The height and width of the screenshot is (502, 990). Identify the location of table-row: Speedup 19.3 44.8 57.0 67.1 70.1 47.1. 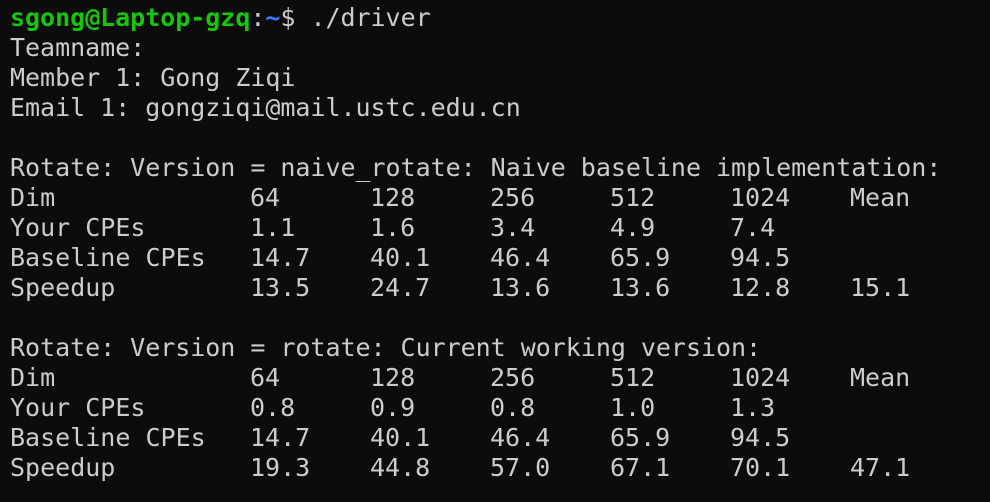
(497, 468).